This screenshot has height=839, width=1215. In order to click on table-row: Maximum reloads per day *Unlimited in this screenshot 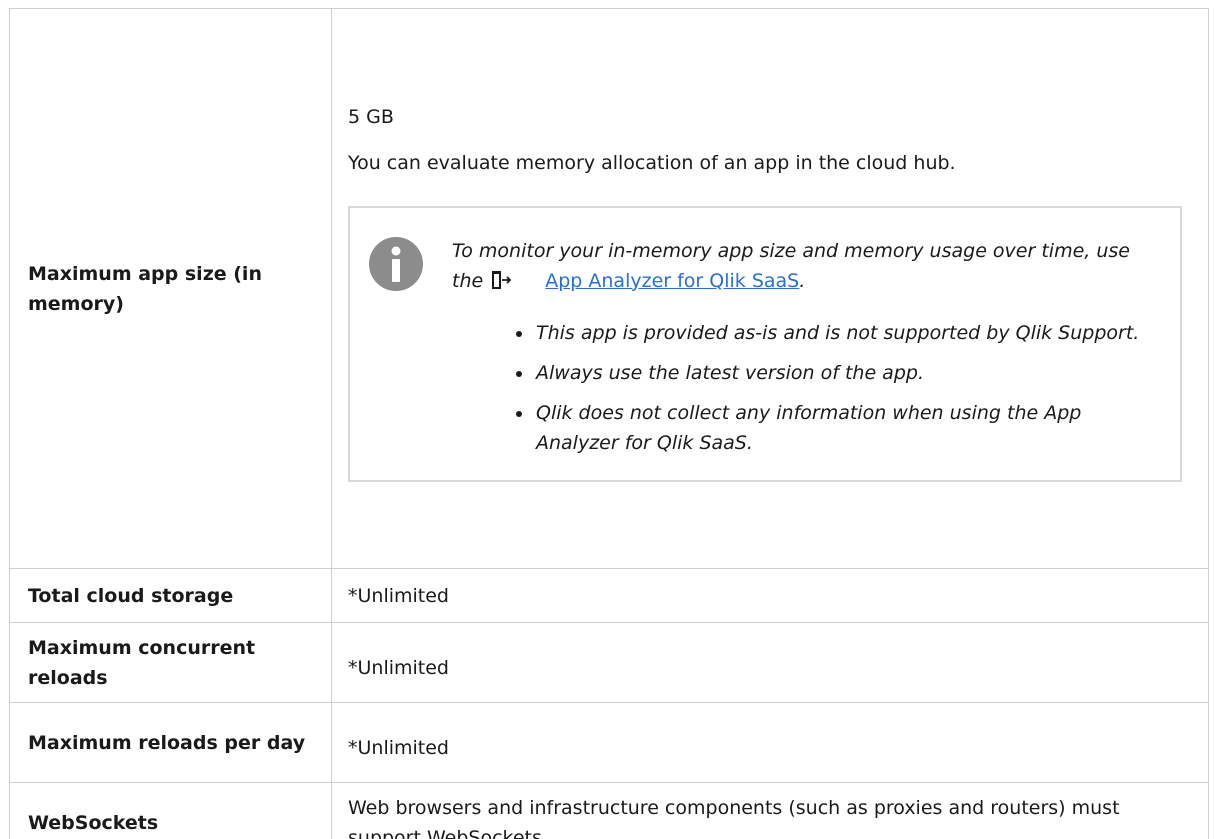, I will do `click(609, 742)`.